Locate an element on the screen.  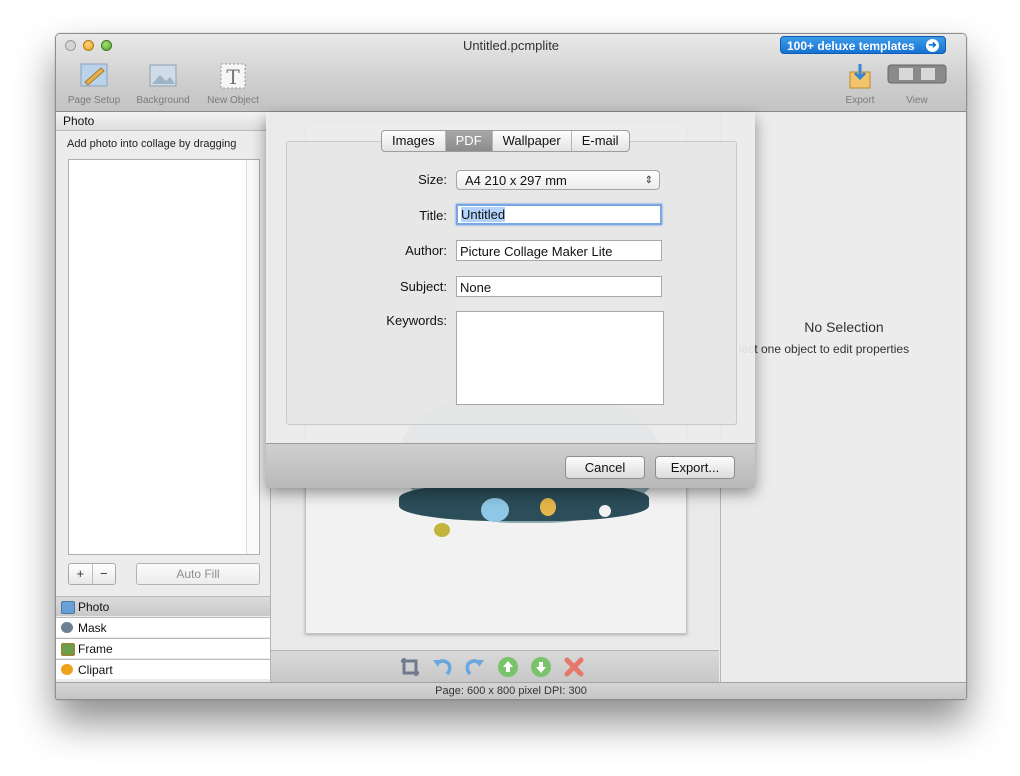
crop-icon is located at coordinates (410, 667).